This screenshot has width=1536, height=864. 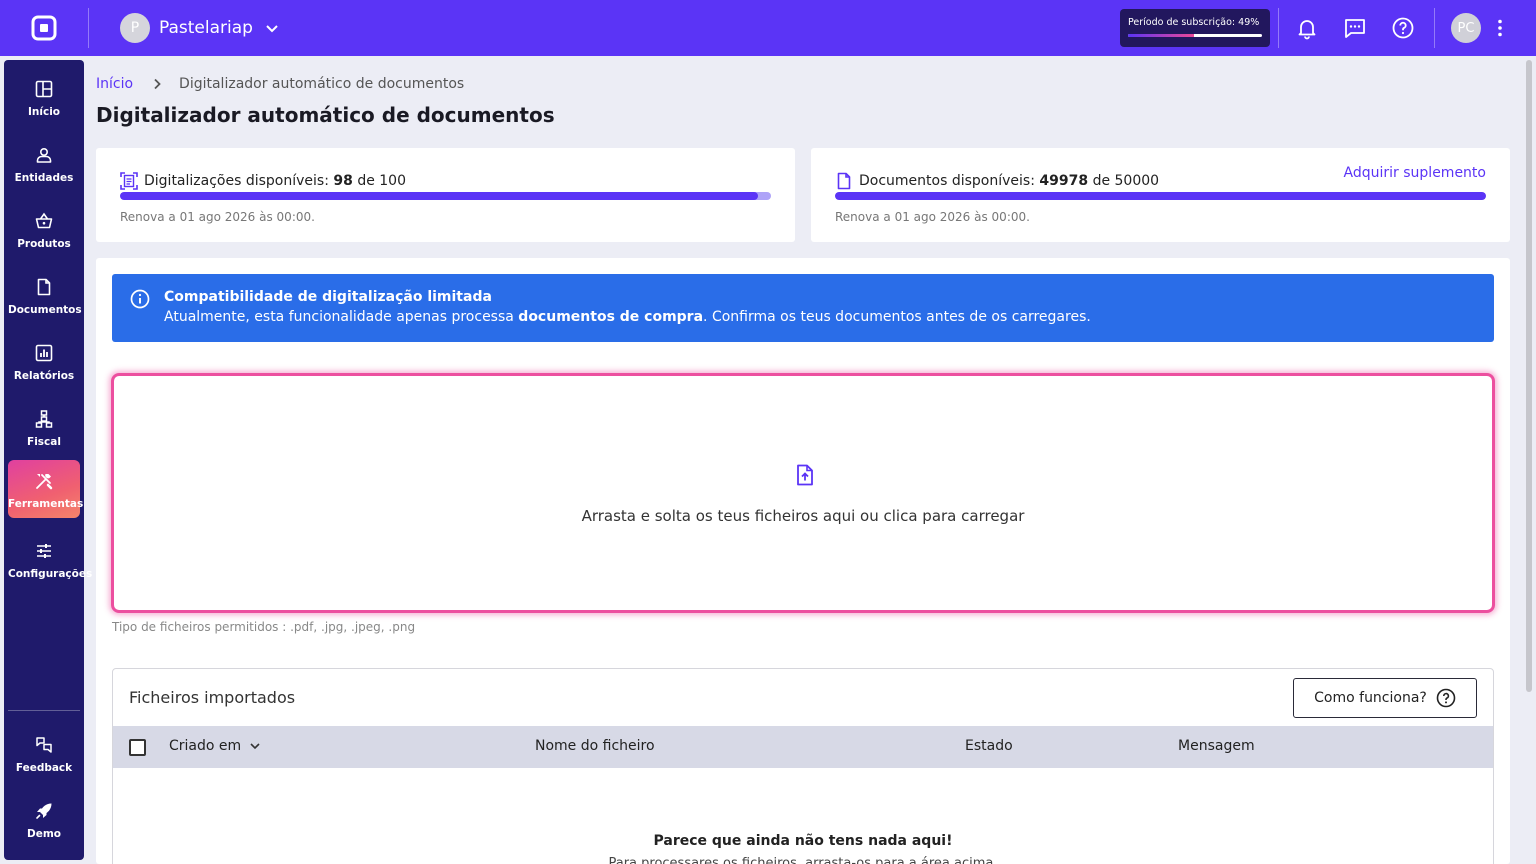 What do you see at coordinates (140, 299) in the screenshot?
I see `info-icon` at bounding box center [140, 299].